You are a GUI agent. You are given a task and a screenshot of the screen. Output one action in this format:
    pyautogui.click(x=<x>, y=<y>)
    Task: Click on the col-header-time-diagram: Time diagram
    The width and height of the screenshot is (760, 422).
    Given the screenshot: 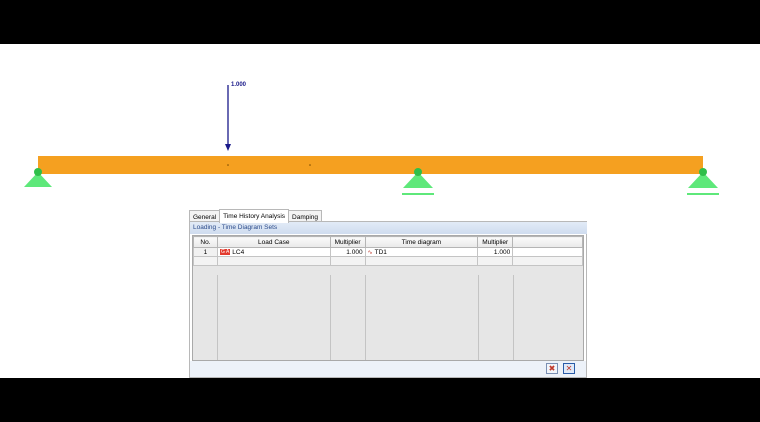 What is the action you would take?
    pyautogui.click(x=421, y=242)
    